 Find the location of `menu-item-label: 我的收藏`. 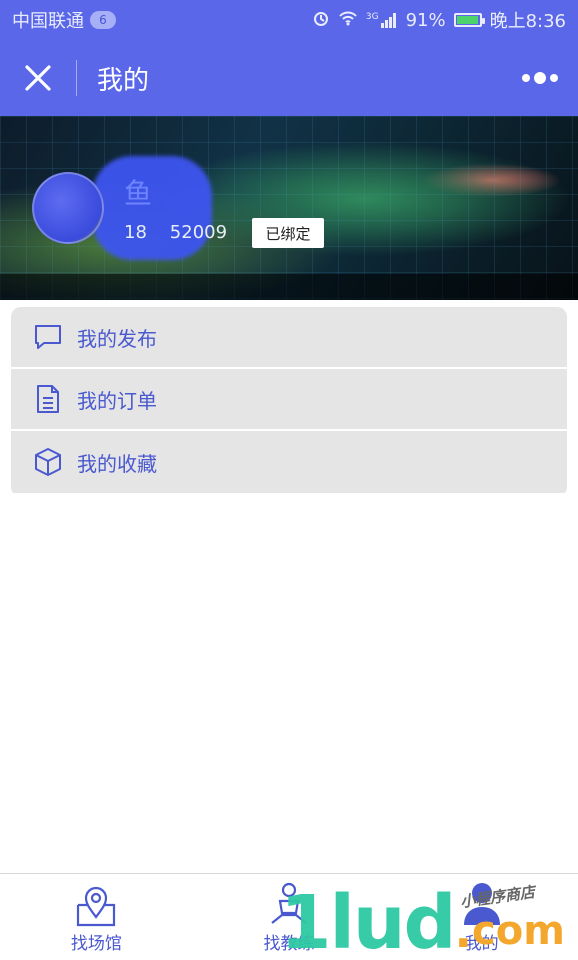

menu-item-label: 我的收藏 is located at coordinates (117, 463).